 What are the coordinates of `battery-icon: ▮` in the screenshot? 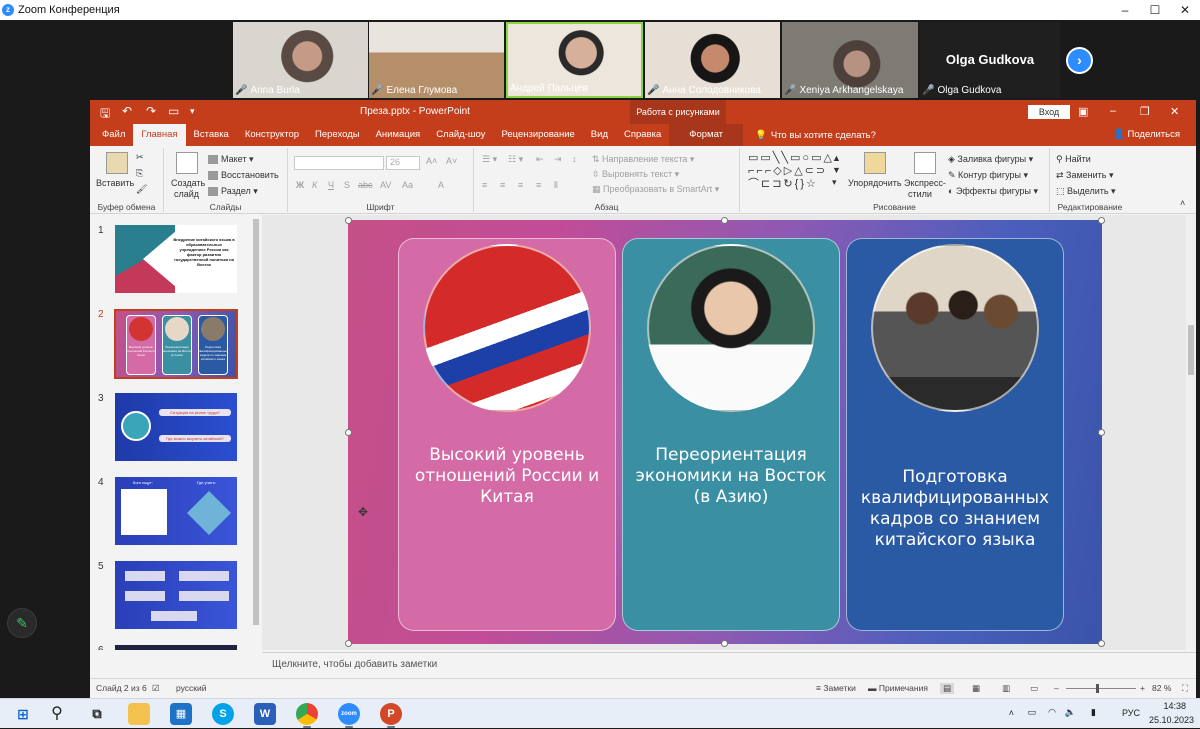 It's located at (1093, 712).